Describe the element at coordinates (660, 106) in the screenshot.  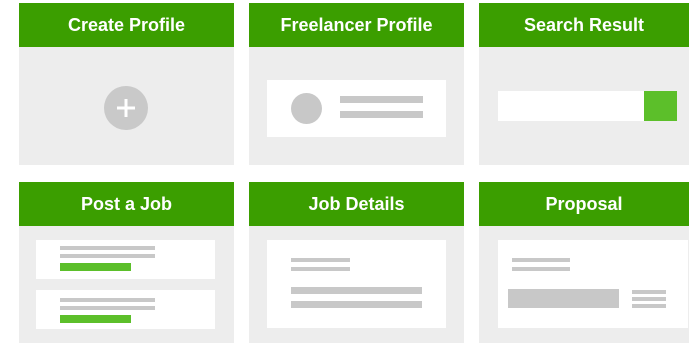
I see `search-button` at that location.